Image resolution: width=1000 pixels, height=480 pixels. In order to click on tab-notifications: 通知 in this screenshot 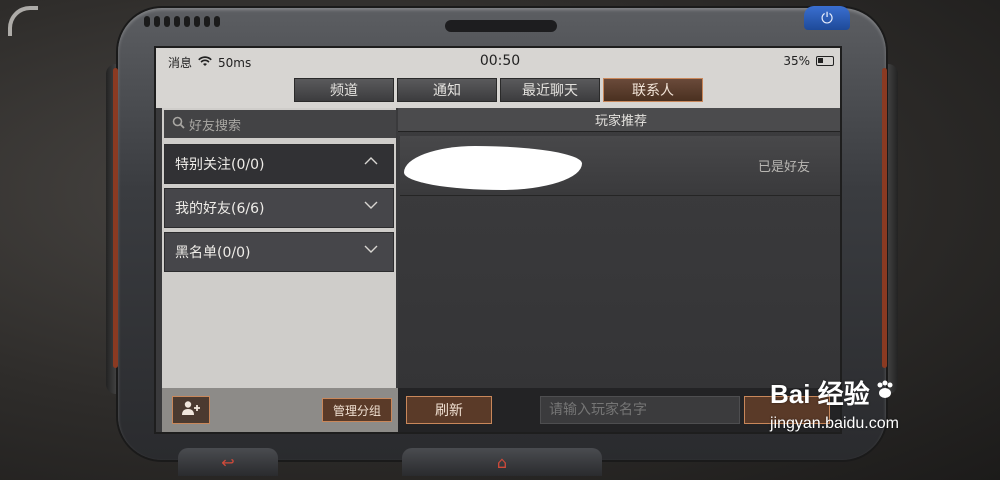, I will do `click(447, 90)`.